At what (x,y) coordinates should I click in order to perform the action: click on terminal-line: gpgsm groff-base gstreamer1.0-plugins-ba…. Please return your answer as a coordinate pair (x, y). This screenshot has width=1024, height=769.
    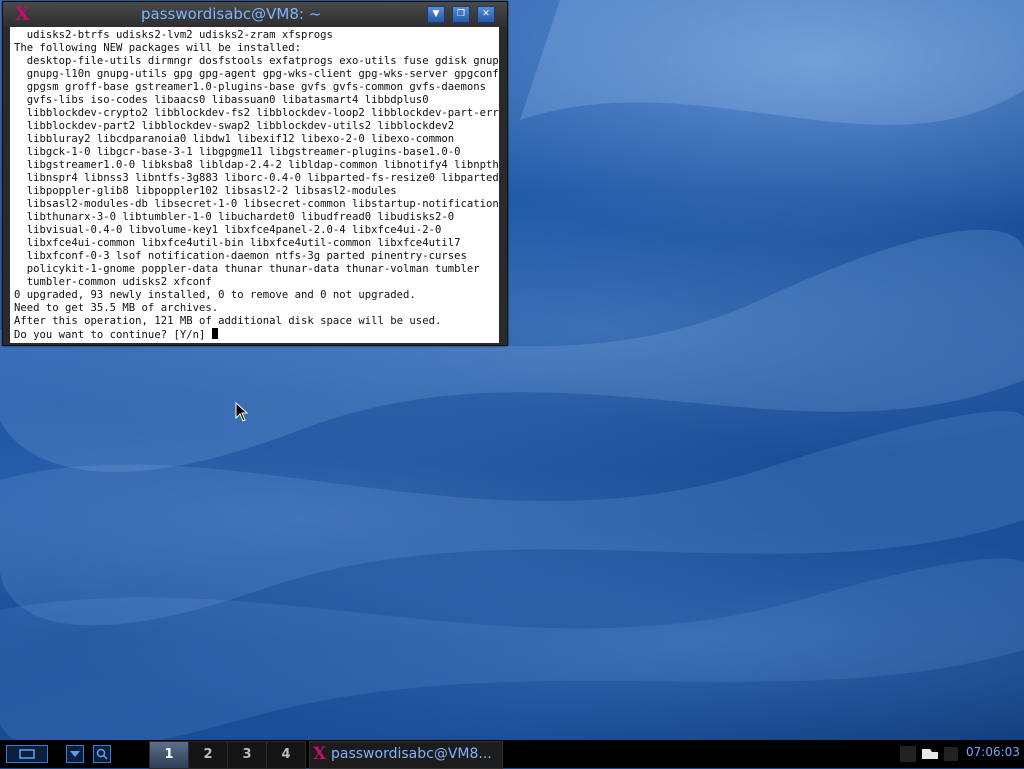
    Looking at the image, I should click on (256, 87).